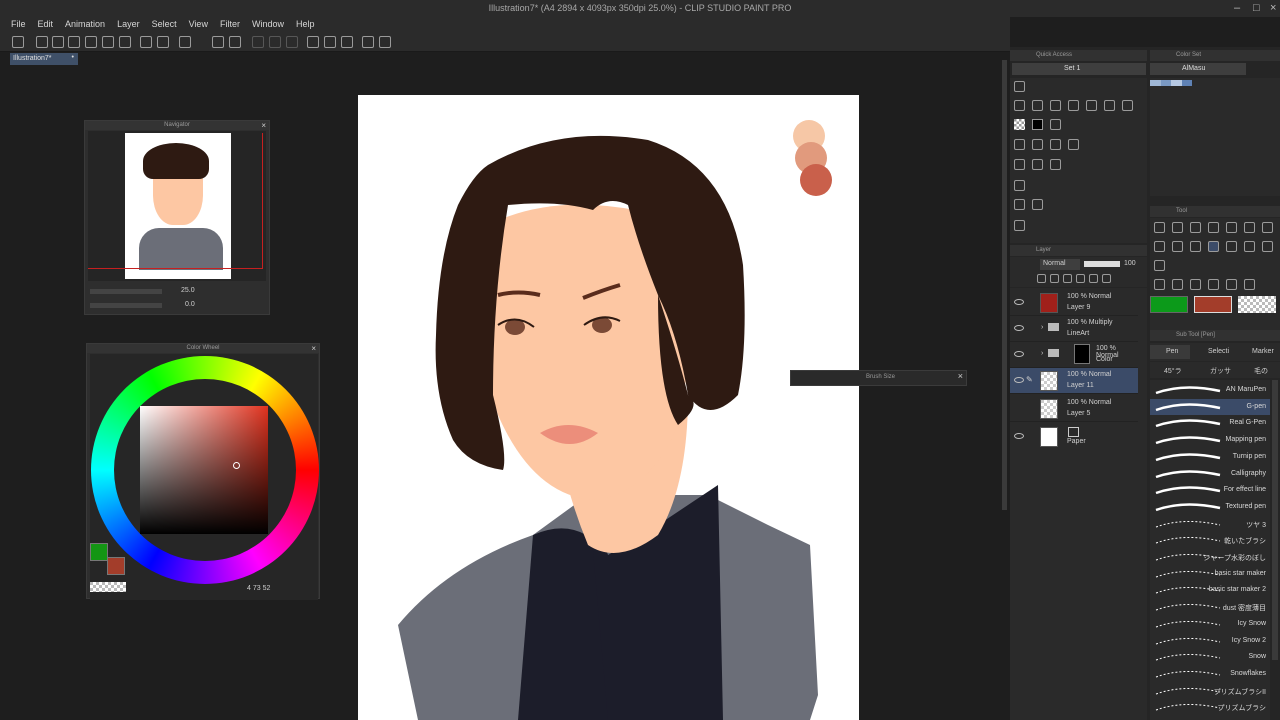 The width and height of the screenshot is (1280, 720). I want to click on maximize-icon: □, so click(1256, 8).